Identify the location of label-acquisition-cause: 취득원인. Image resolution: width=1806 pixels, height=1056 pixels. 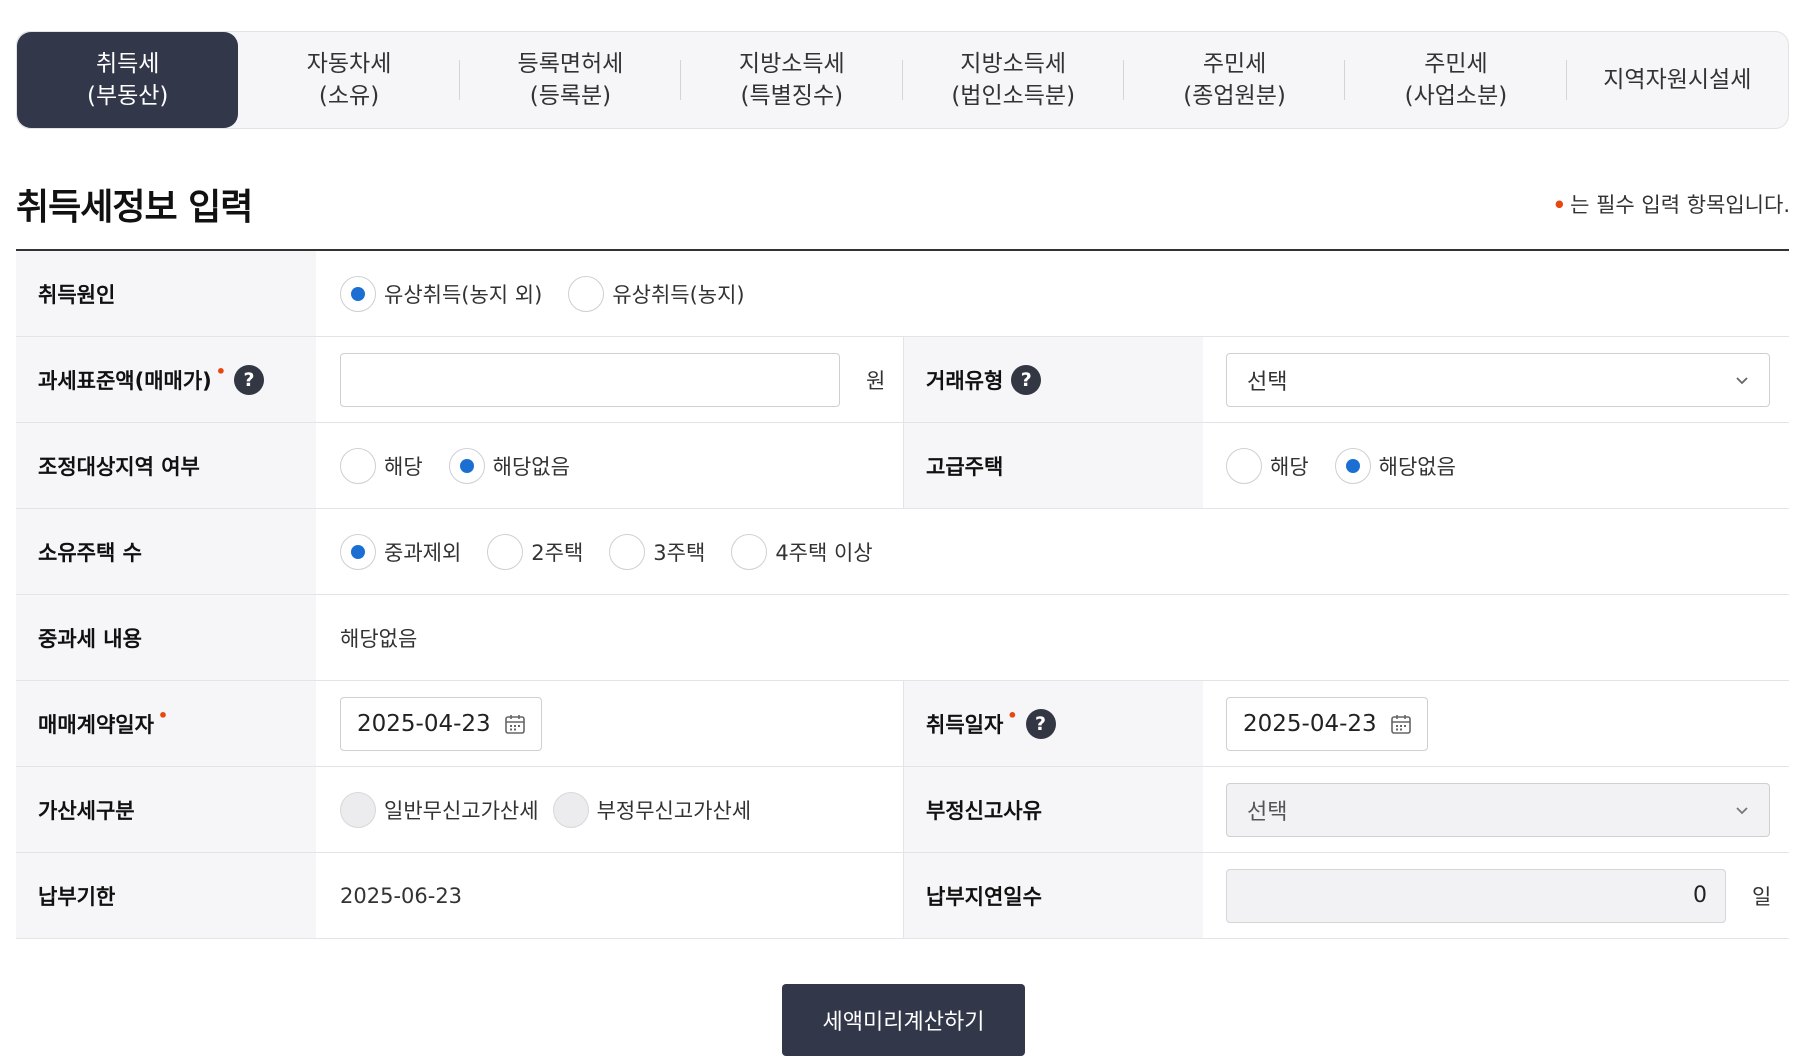
(166, 293).